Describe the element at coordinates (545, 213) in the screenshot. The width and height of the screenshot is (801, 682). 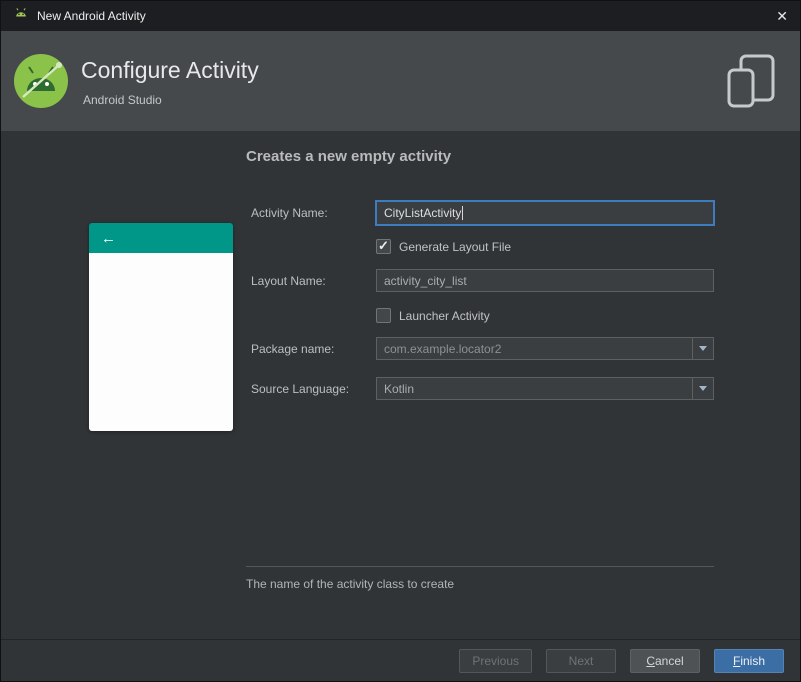
I see `activity-name-input: CityListActivity` at that location.